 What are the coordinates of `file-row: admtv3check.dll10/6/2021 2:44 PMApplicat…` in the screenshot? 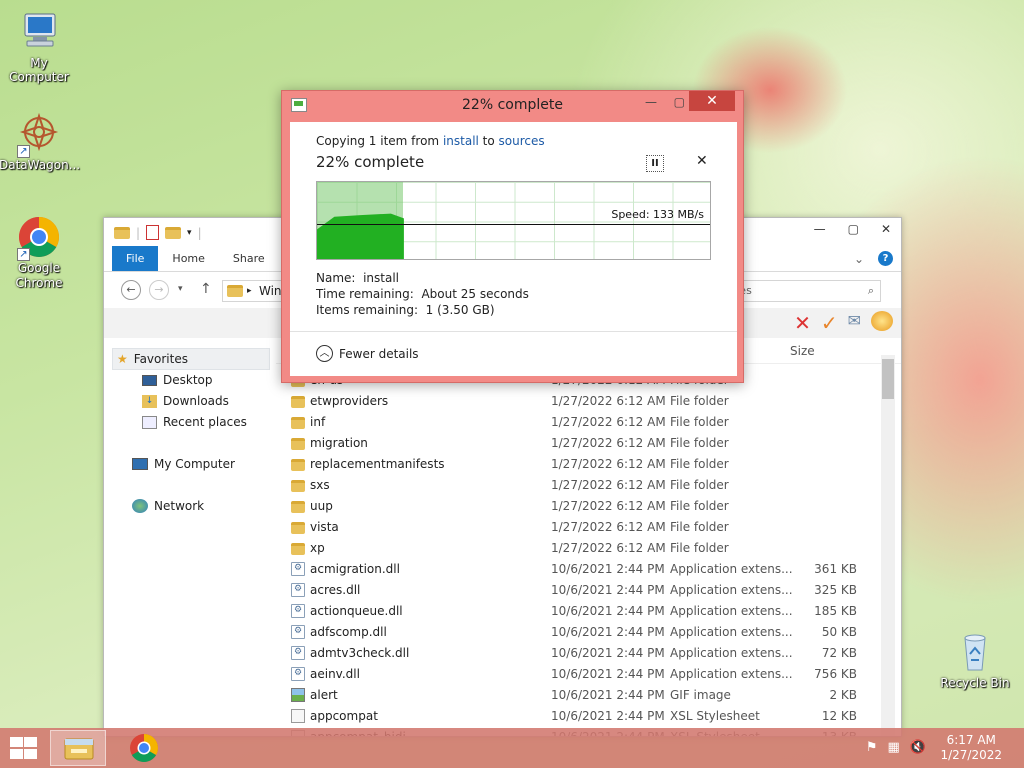 It's located at (582, 653).